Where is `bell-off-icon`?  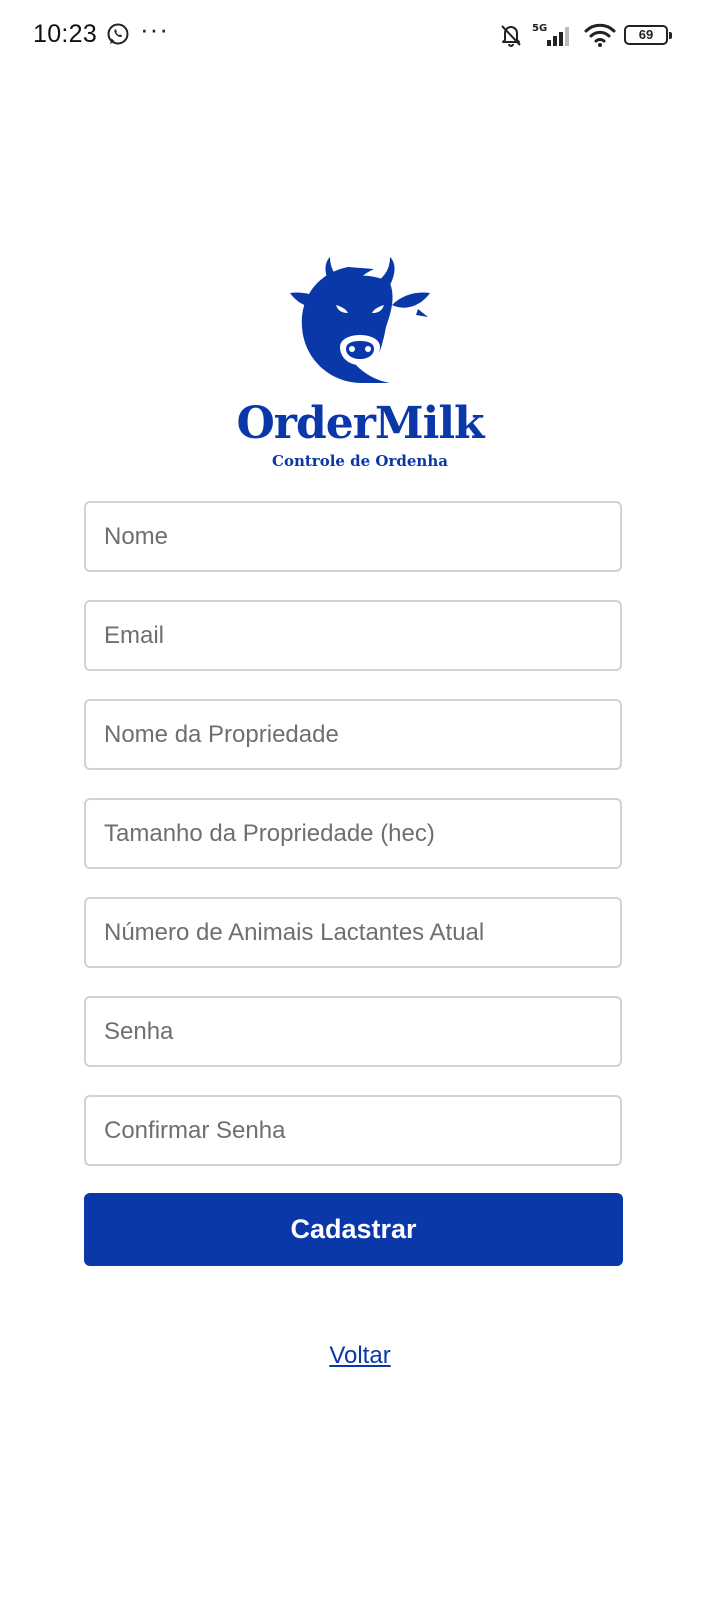
bell-off-icon is located at coordinates (511, 36).